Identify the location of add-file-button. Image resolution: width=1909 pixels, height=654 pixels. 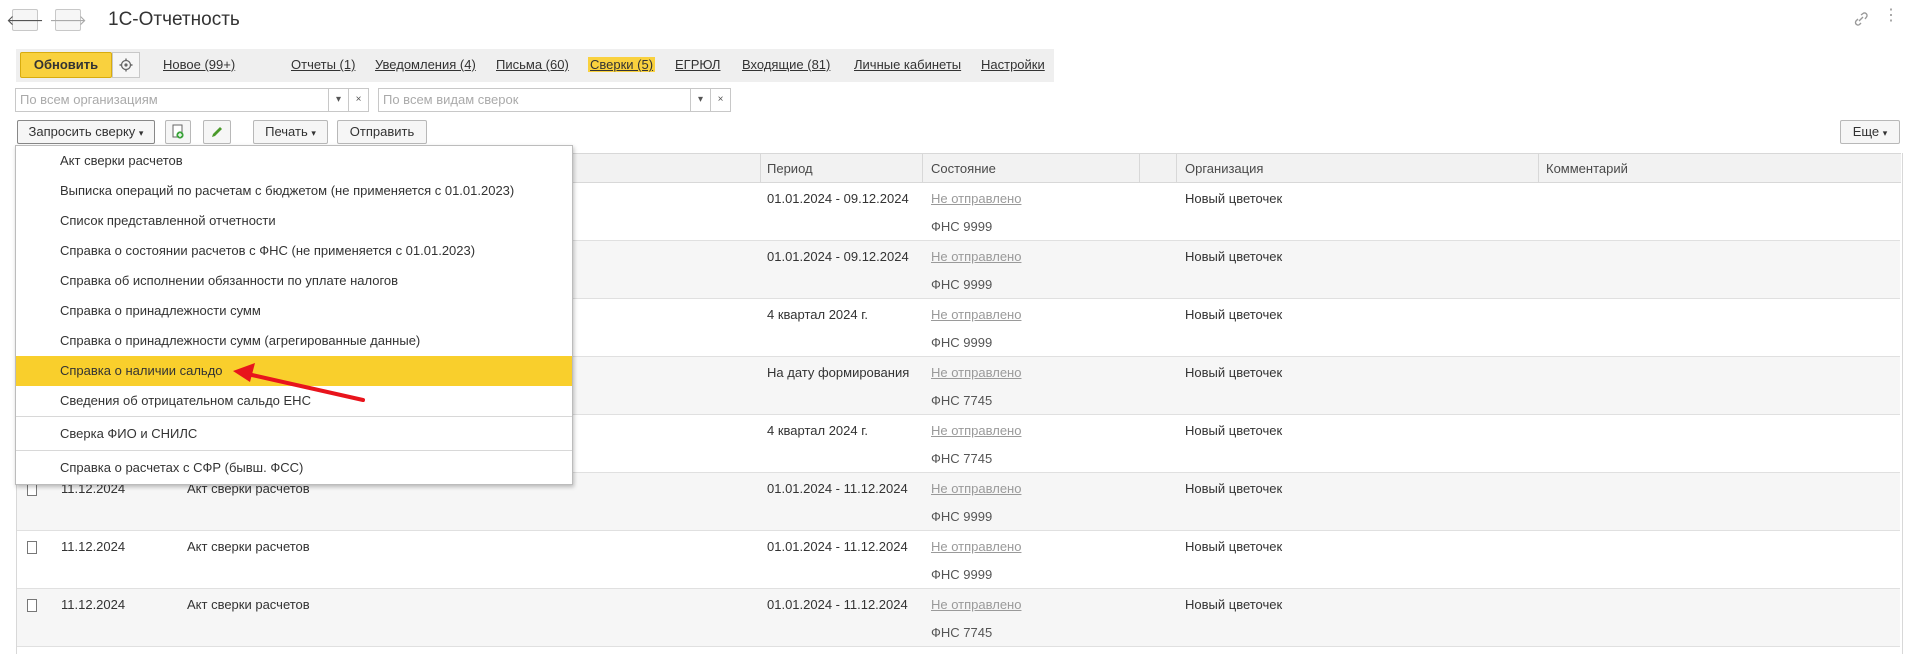
(178, 132).